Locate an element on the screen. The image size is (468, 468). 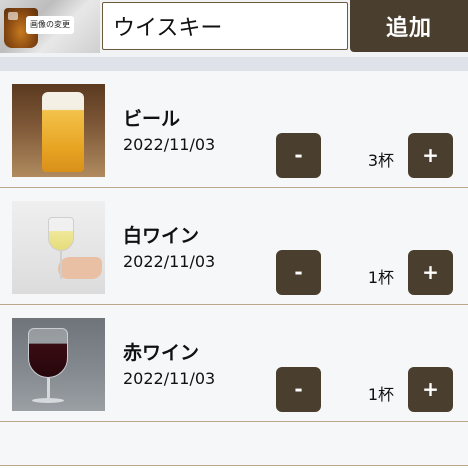
add-button: 追加 is located at coordinates (409, 26).